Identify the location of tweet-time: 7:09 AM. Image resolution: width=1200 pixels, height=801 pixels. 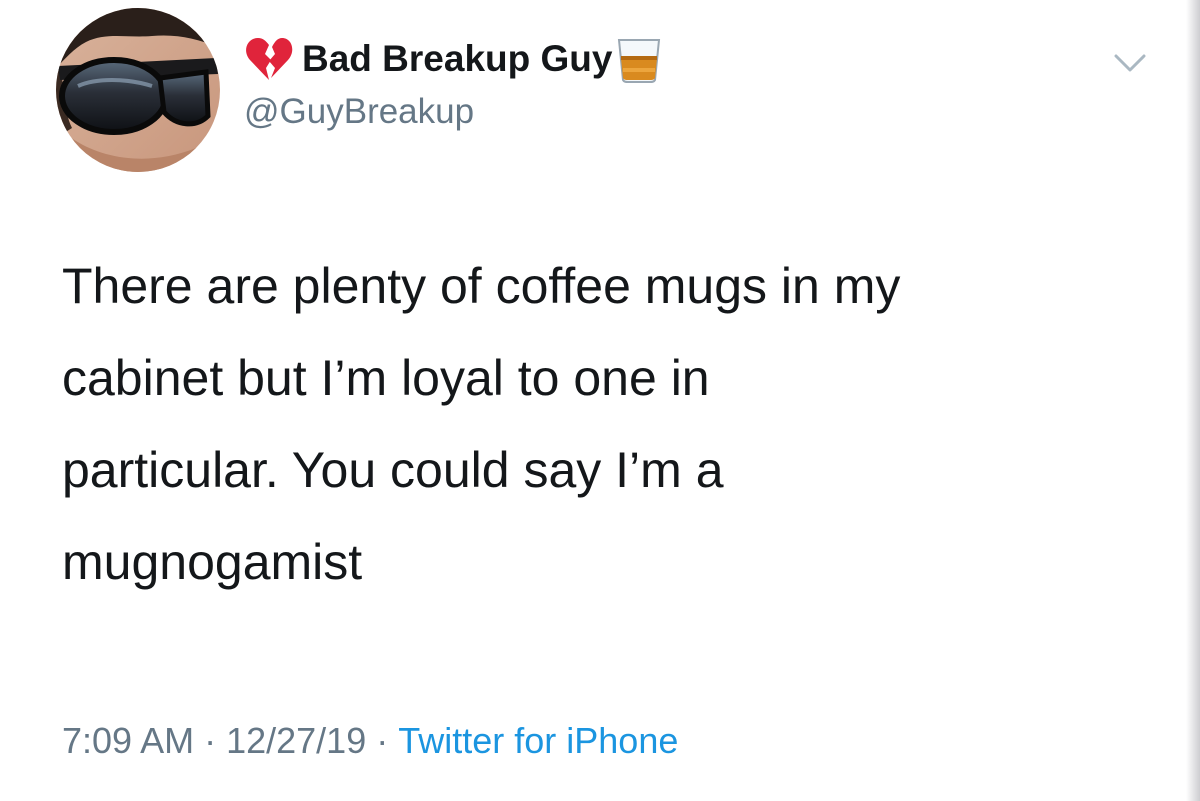
(128, 740).